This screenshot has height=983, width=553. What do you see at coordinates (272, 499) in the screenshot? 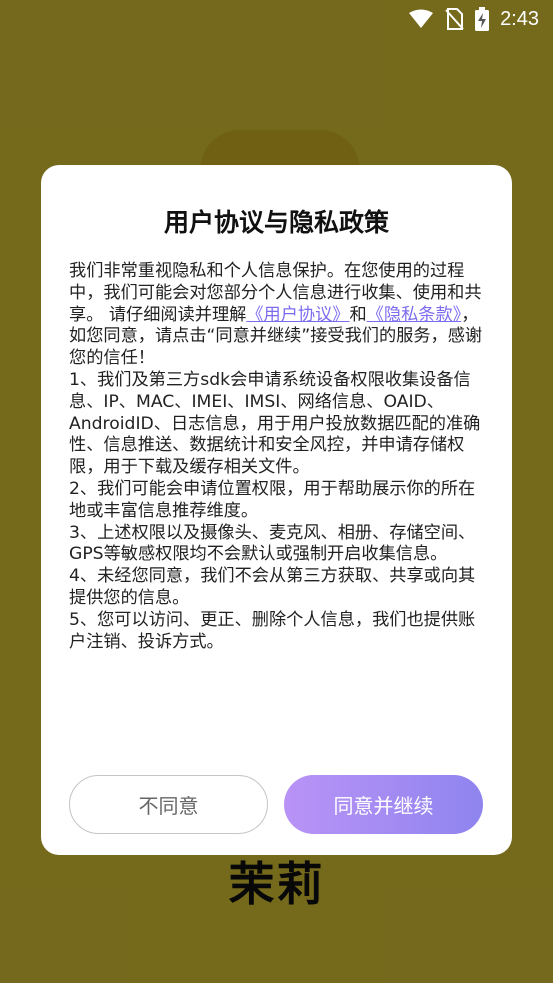
I see `terms-item-2: 2、我们可能会申请位置权限，用于帮助展示你的所在地或丰富信息推荐维度。` at bounding box center [272, 499].